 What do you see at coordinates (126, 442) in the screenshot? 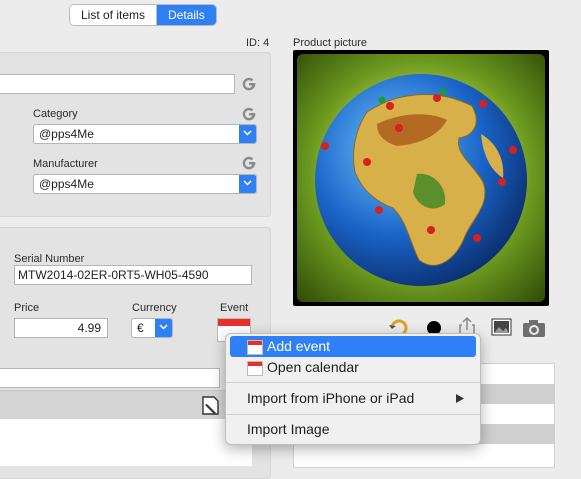
I see `notes-text-area` at bounding box center [126, 442].